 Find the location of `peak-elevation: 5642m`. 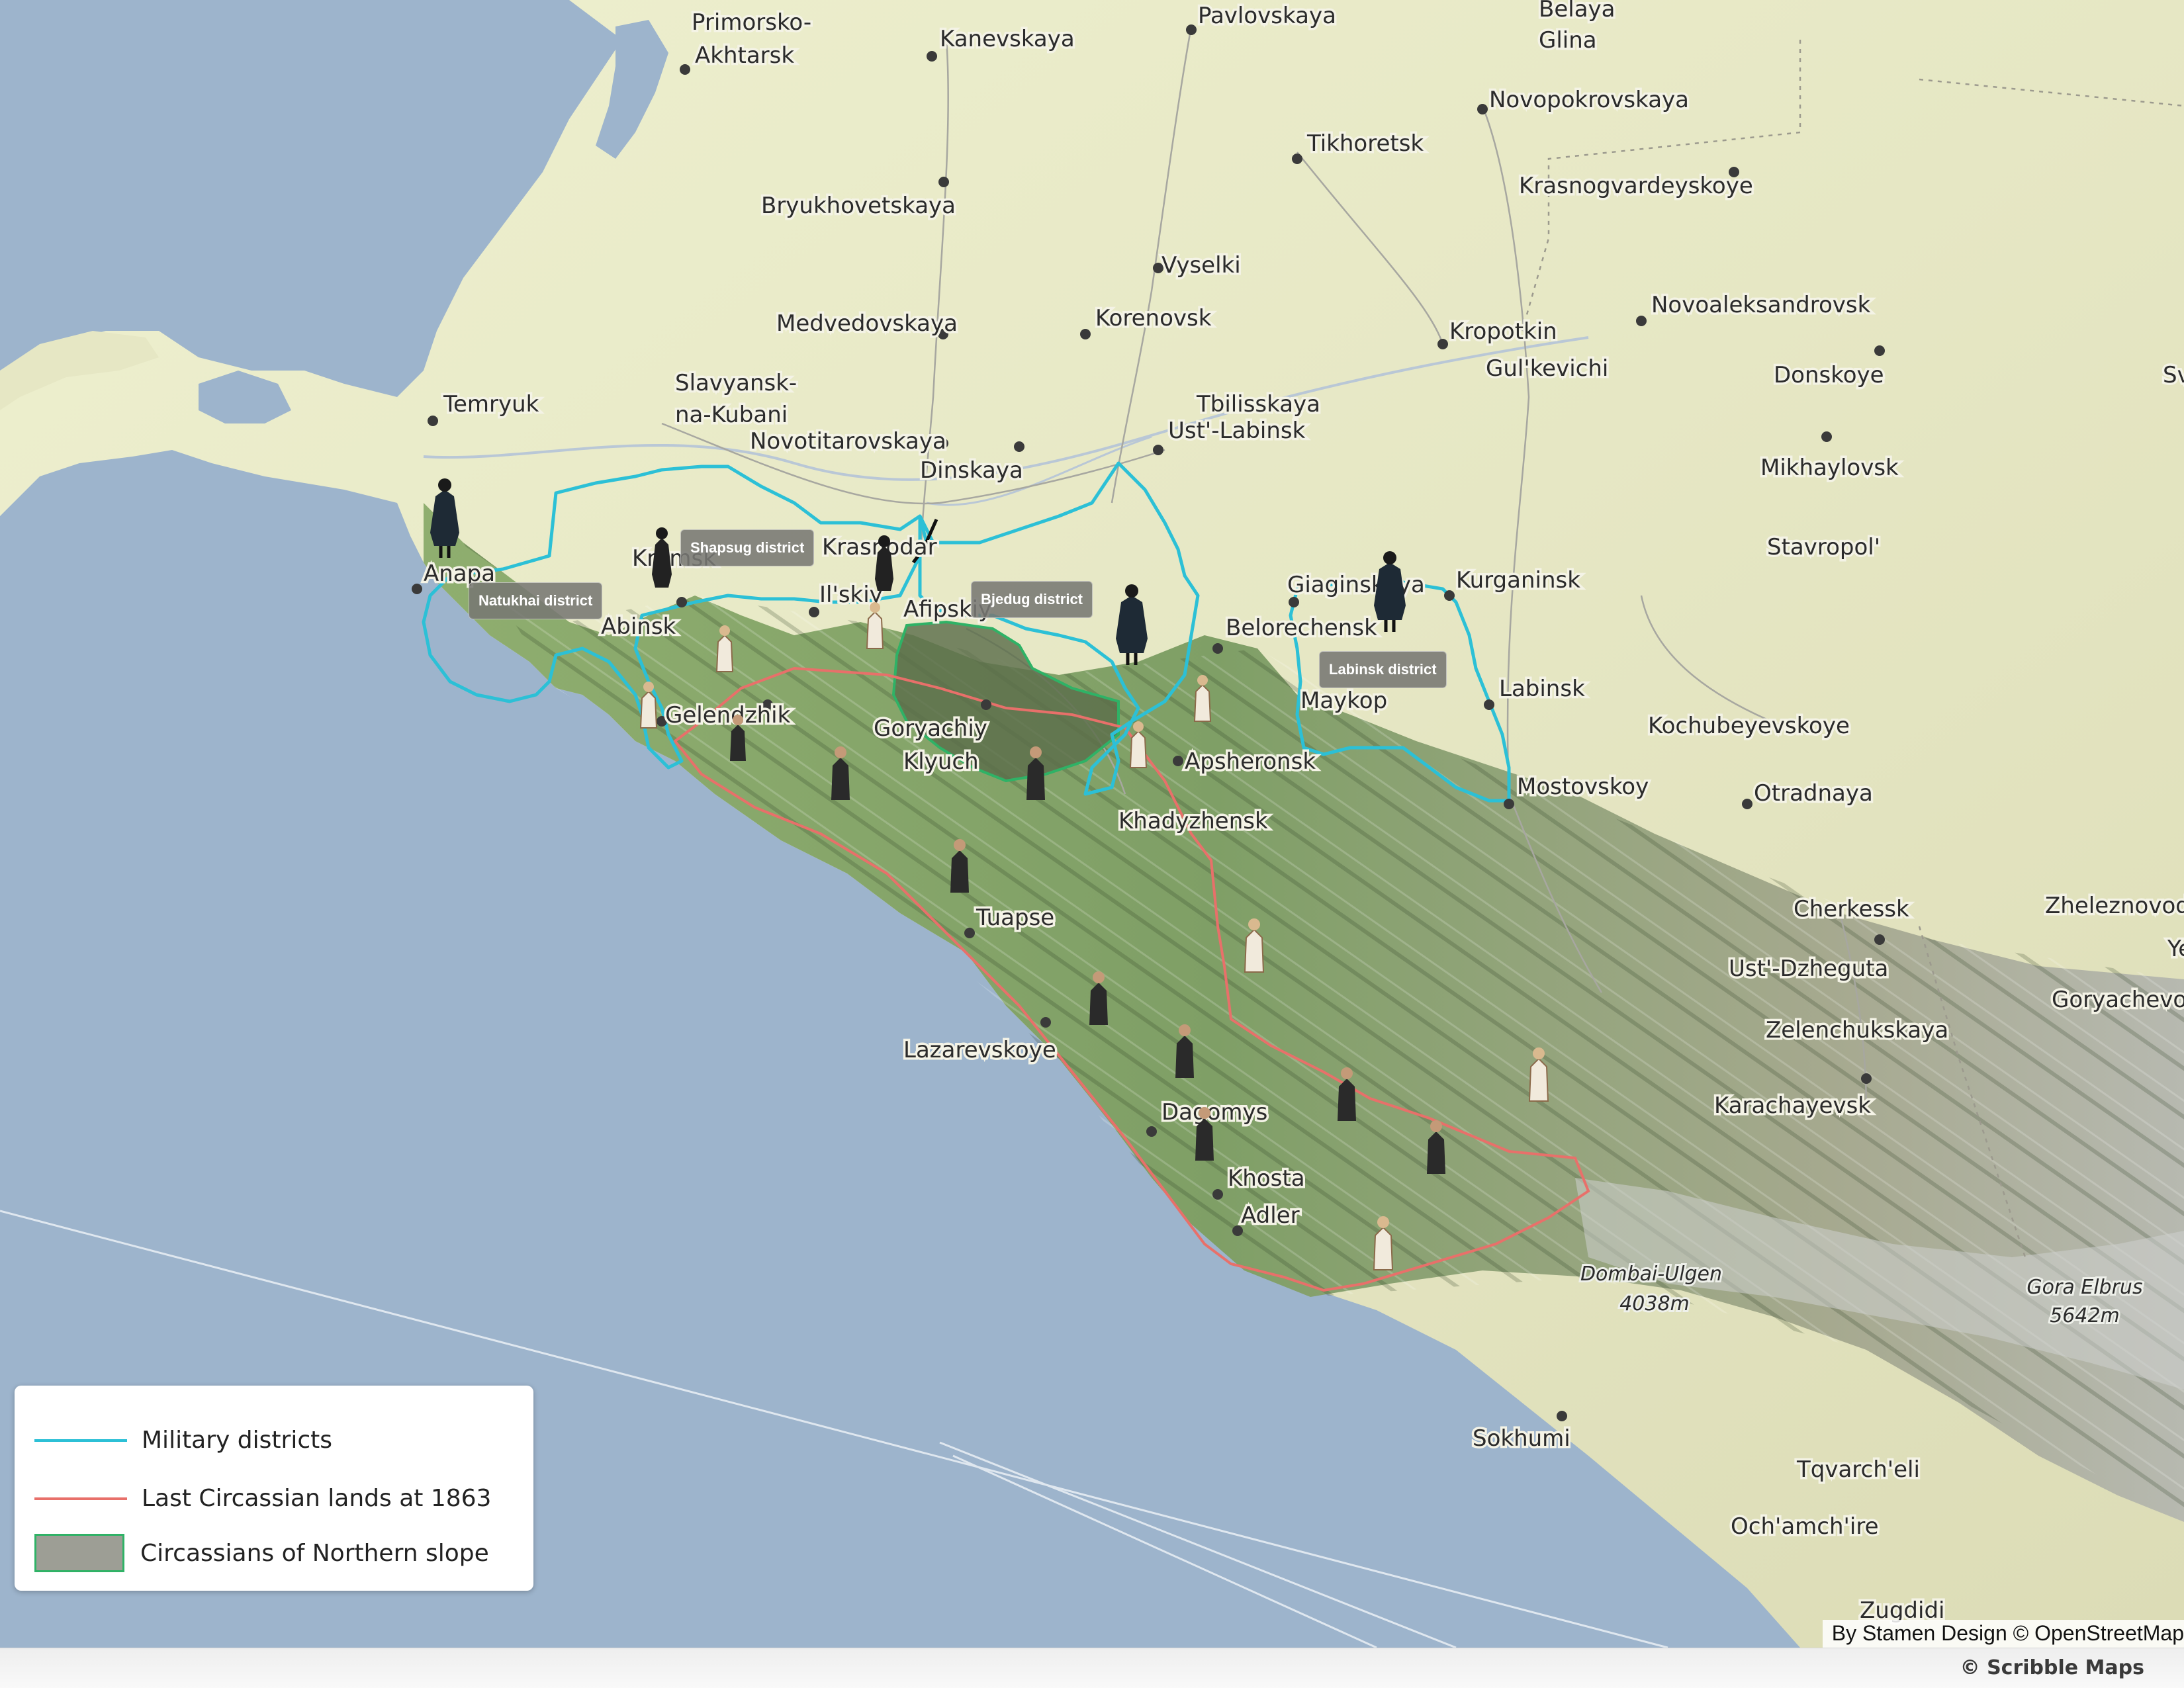

peak-elevation: 5642m is located at coordinates (2085, 1315).